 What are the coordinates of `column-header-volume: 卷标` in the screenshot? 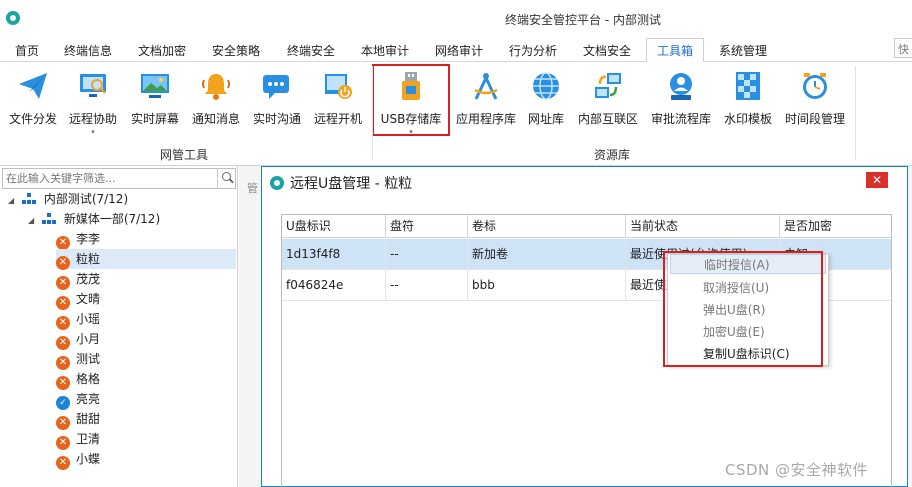 It's located at (547, 226).